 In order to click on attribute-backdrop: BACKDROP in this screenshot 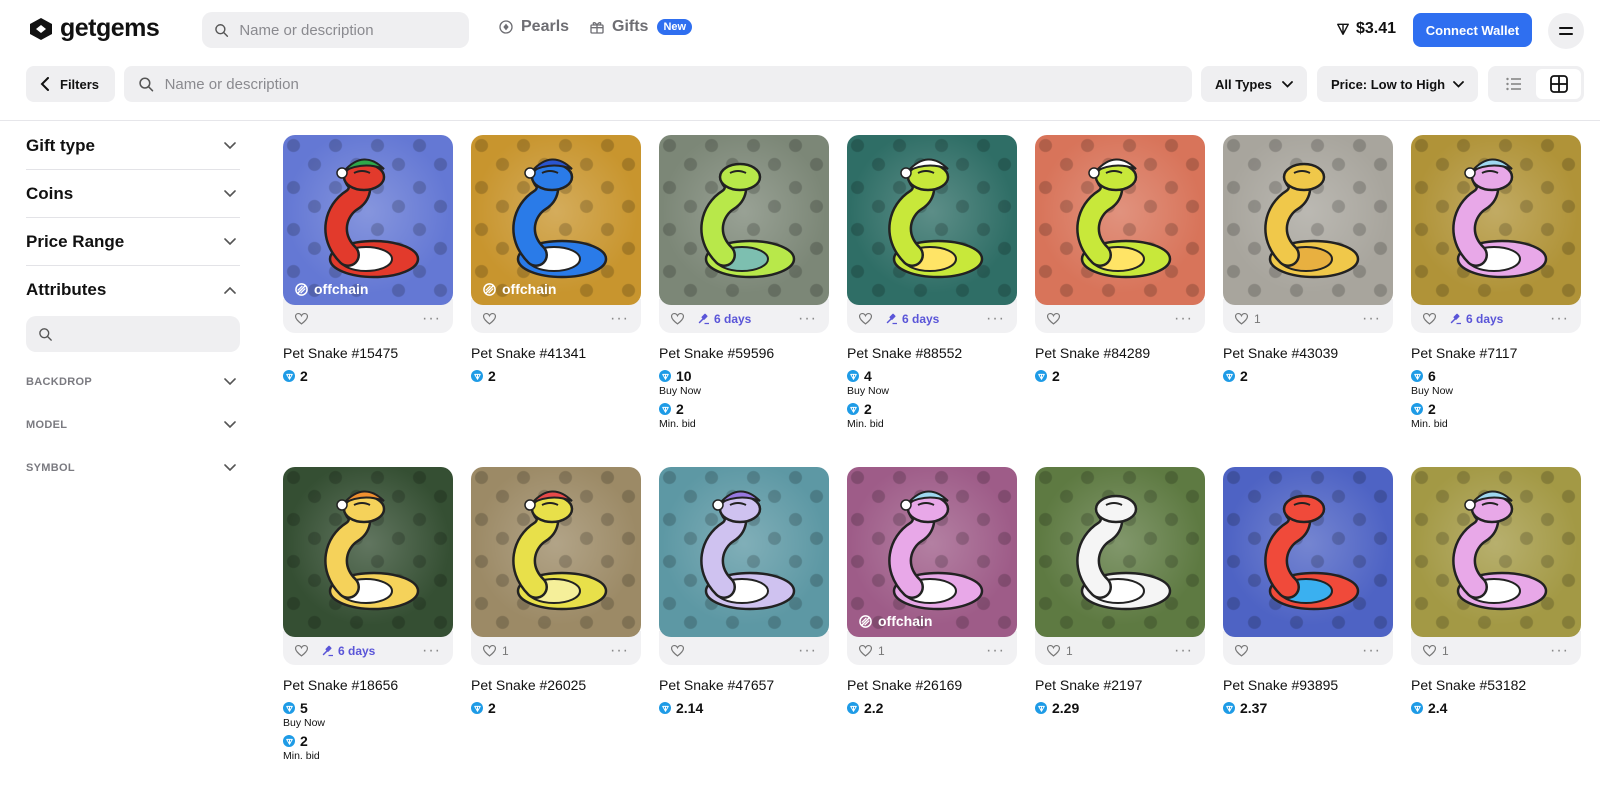, I will do `click(133, 381)`.